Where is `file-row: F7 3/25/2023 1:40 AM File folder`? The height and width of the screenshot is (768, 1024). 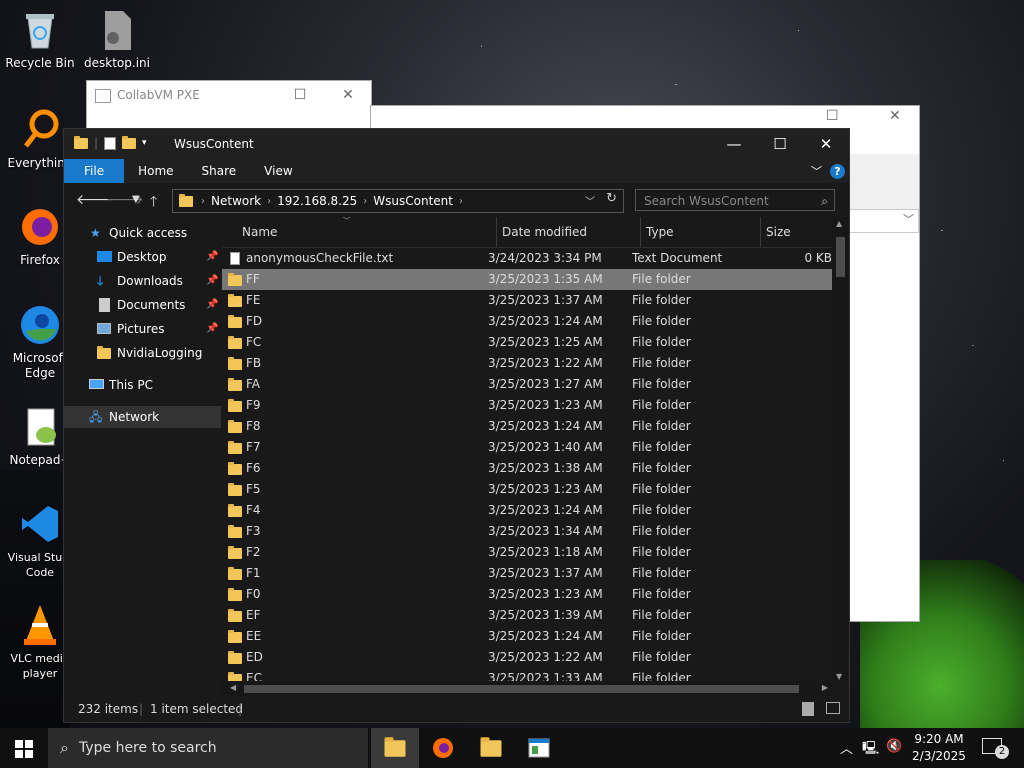 file-row: F7 3/25/2023 1:40 AM File folder is located at coordinates (527, 447).